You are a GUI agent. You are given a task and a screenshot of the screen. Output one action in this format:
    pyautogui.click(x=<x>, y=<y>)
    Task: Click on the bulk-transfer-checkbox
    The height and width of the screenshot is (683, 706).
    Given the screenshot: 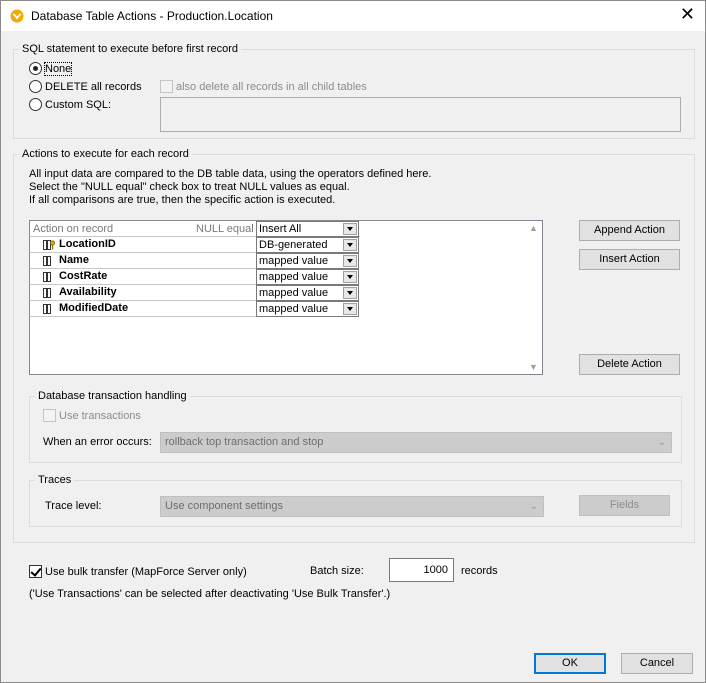 What is the action you would take?
    pyautogui.click(x=35, y=571)
    